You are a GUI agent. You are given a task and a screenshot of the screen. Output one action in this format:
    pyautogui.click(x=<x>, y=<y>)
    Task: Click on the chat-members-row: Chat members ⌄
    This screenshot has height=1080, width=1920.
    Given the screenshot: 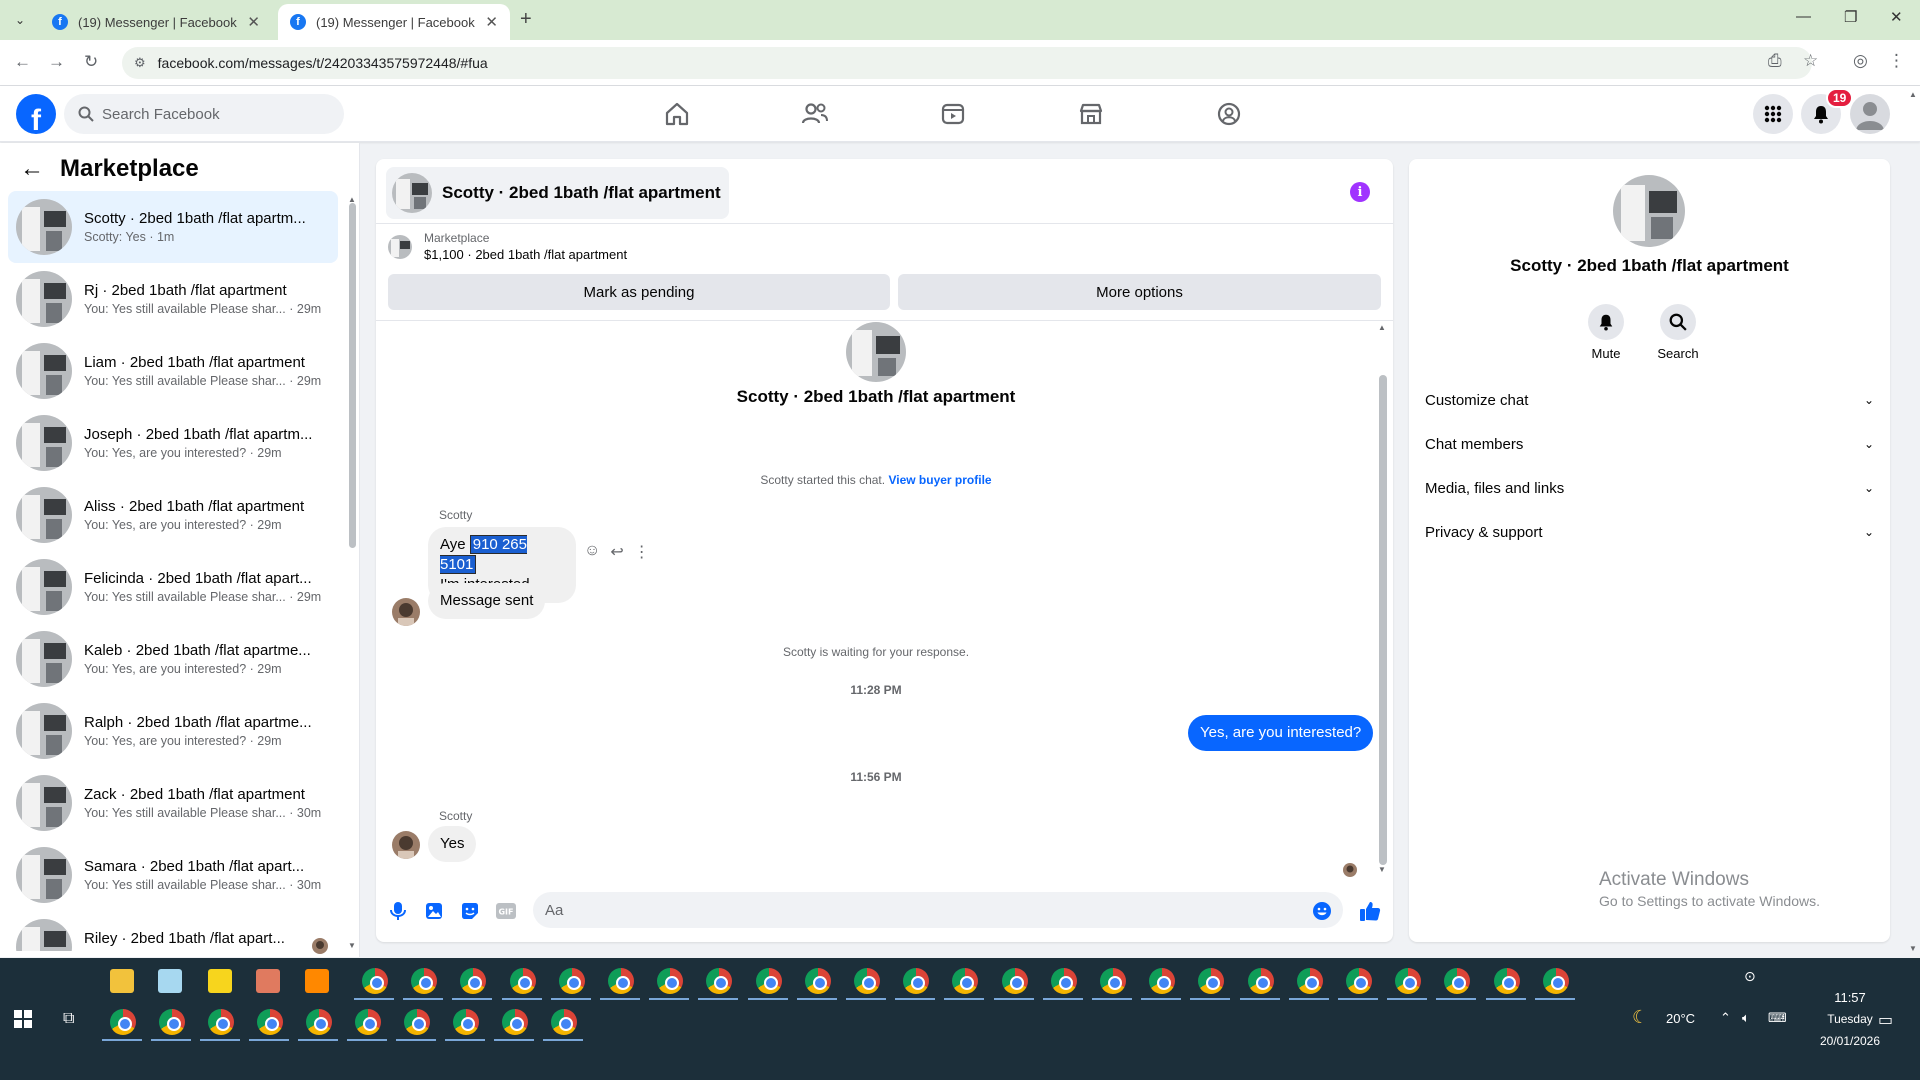 What is the action you would take?
    pyautogui.click(x=1649, y=444)
    